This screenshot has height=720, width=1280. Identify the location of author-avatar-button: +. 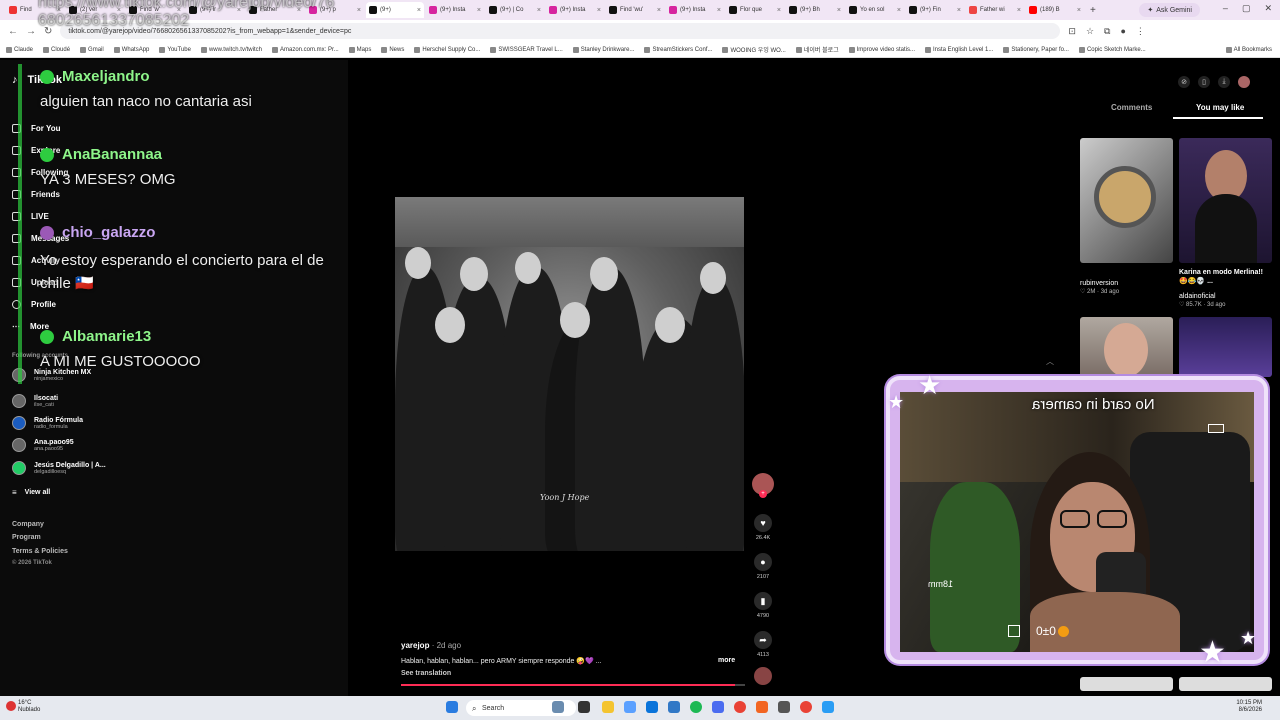
(763, 485).